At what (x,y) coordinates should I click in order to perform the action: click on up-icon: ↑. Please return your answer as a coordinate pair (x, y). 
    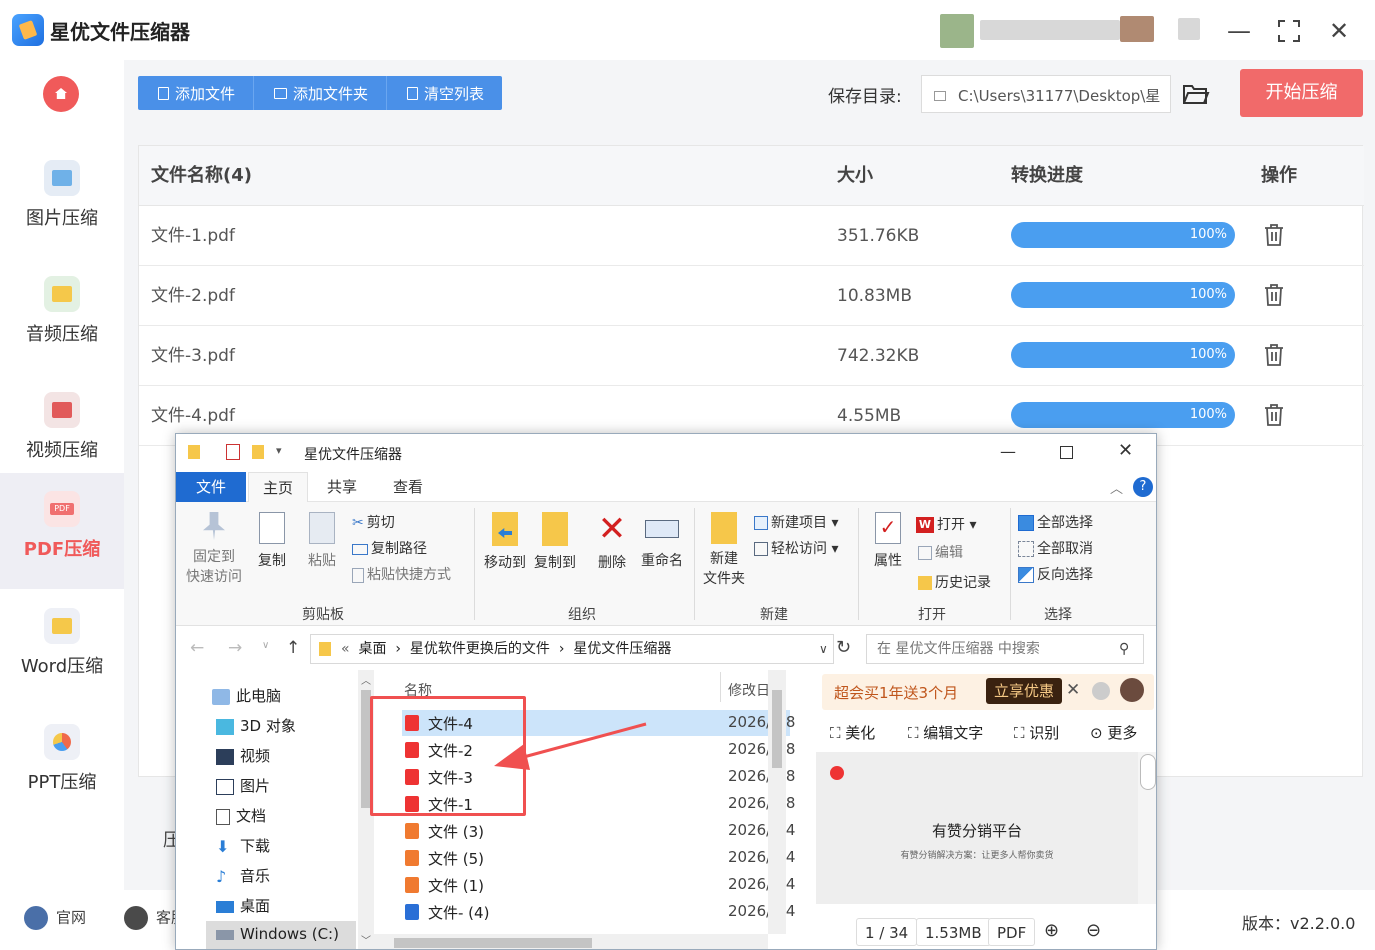
    Looking at the image, I should click on (293, 648).